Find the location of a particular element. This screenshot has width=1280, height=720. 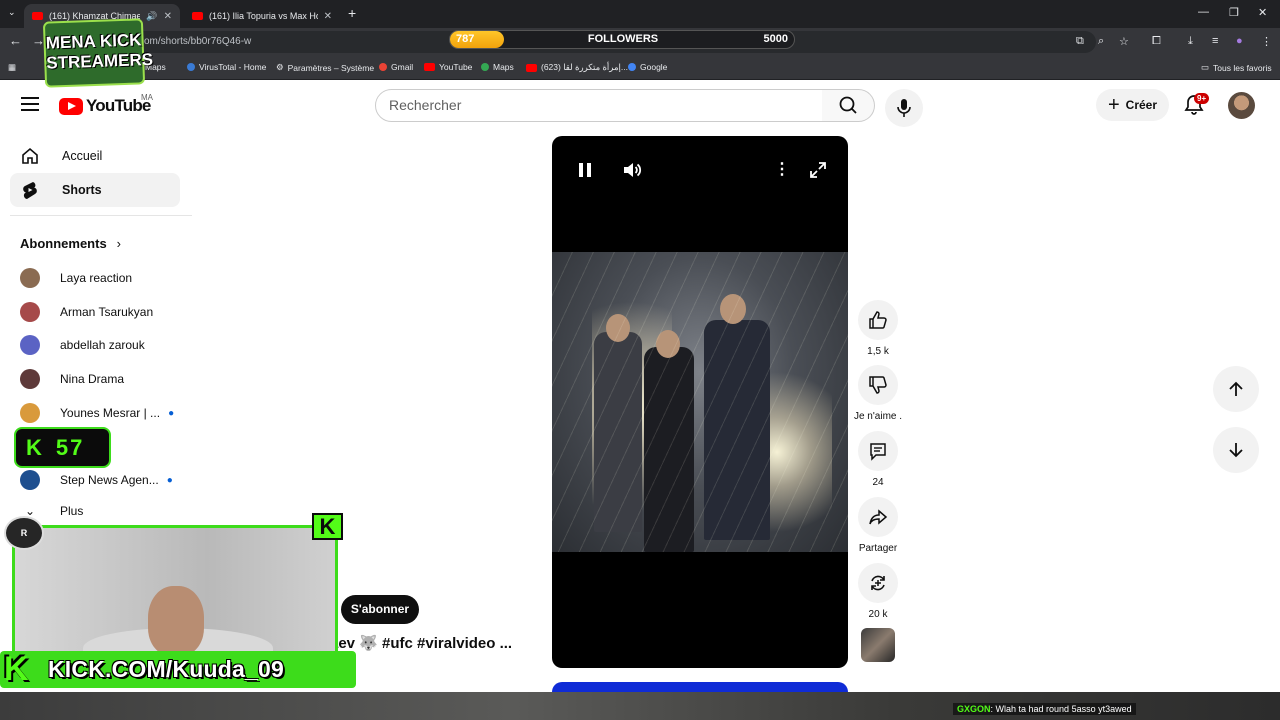

kick-url-text: KICK.COM/Kuuda_09 is located at coordinates (166, 669).